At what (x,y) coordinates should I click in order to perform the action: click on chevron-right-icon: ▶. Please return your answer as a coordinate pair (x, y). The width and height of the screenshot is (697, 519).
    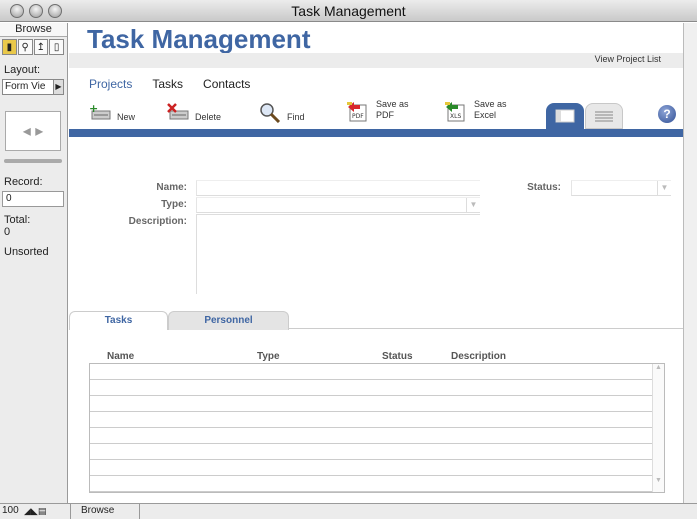
    Looking at the image, I should click on (58, 87).